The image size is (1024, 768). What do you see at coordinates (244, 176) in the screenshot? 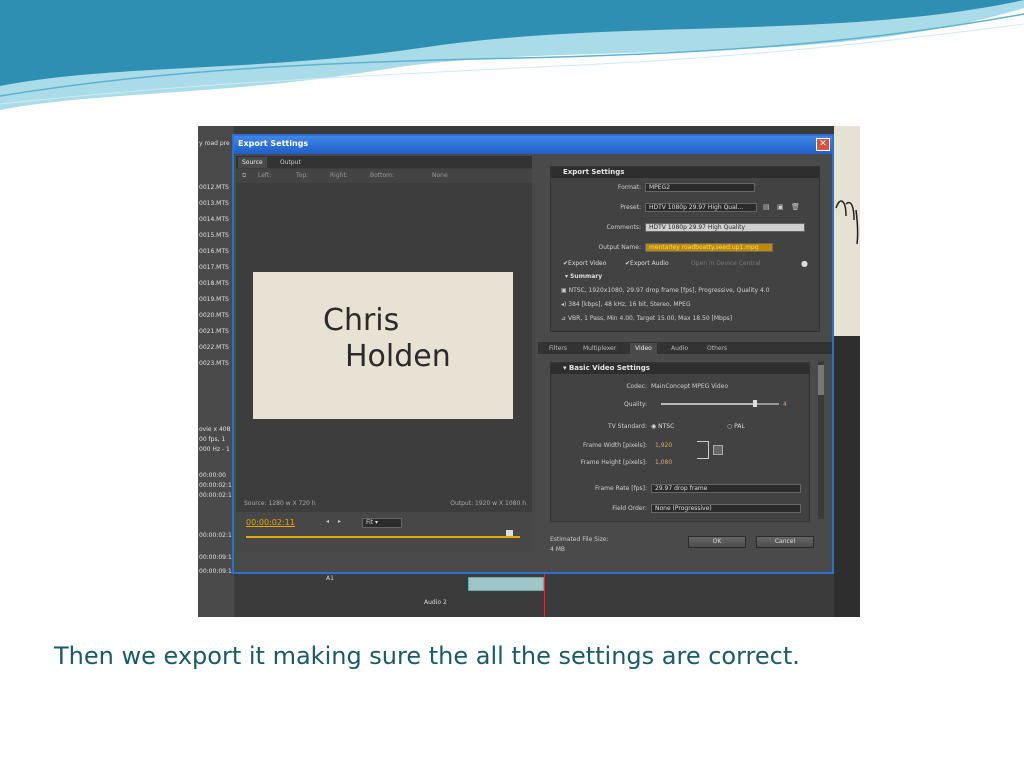
I see `crop-icon: ⧉` at bounding box center [244, 176].